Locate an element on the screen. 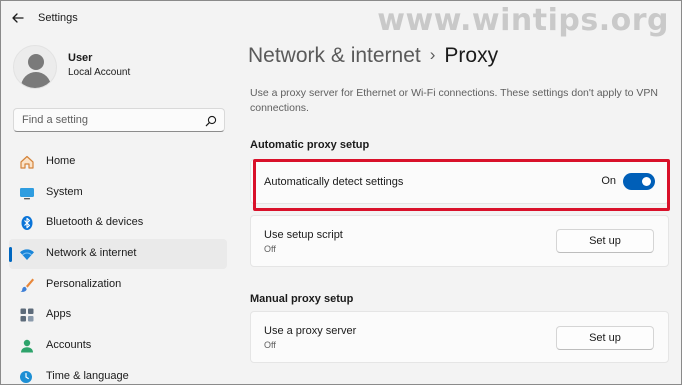 The width and height of the screenshot is (682, 385). section-title-automatic: Automatic proxy setup is located at coordinates (310, 145).